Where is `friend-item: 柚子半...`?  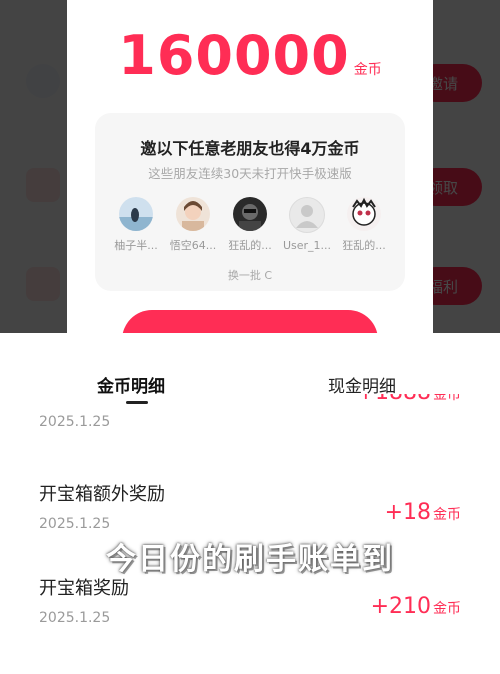
friend-item: 柚子半... is located at coordinates (136, 225).